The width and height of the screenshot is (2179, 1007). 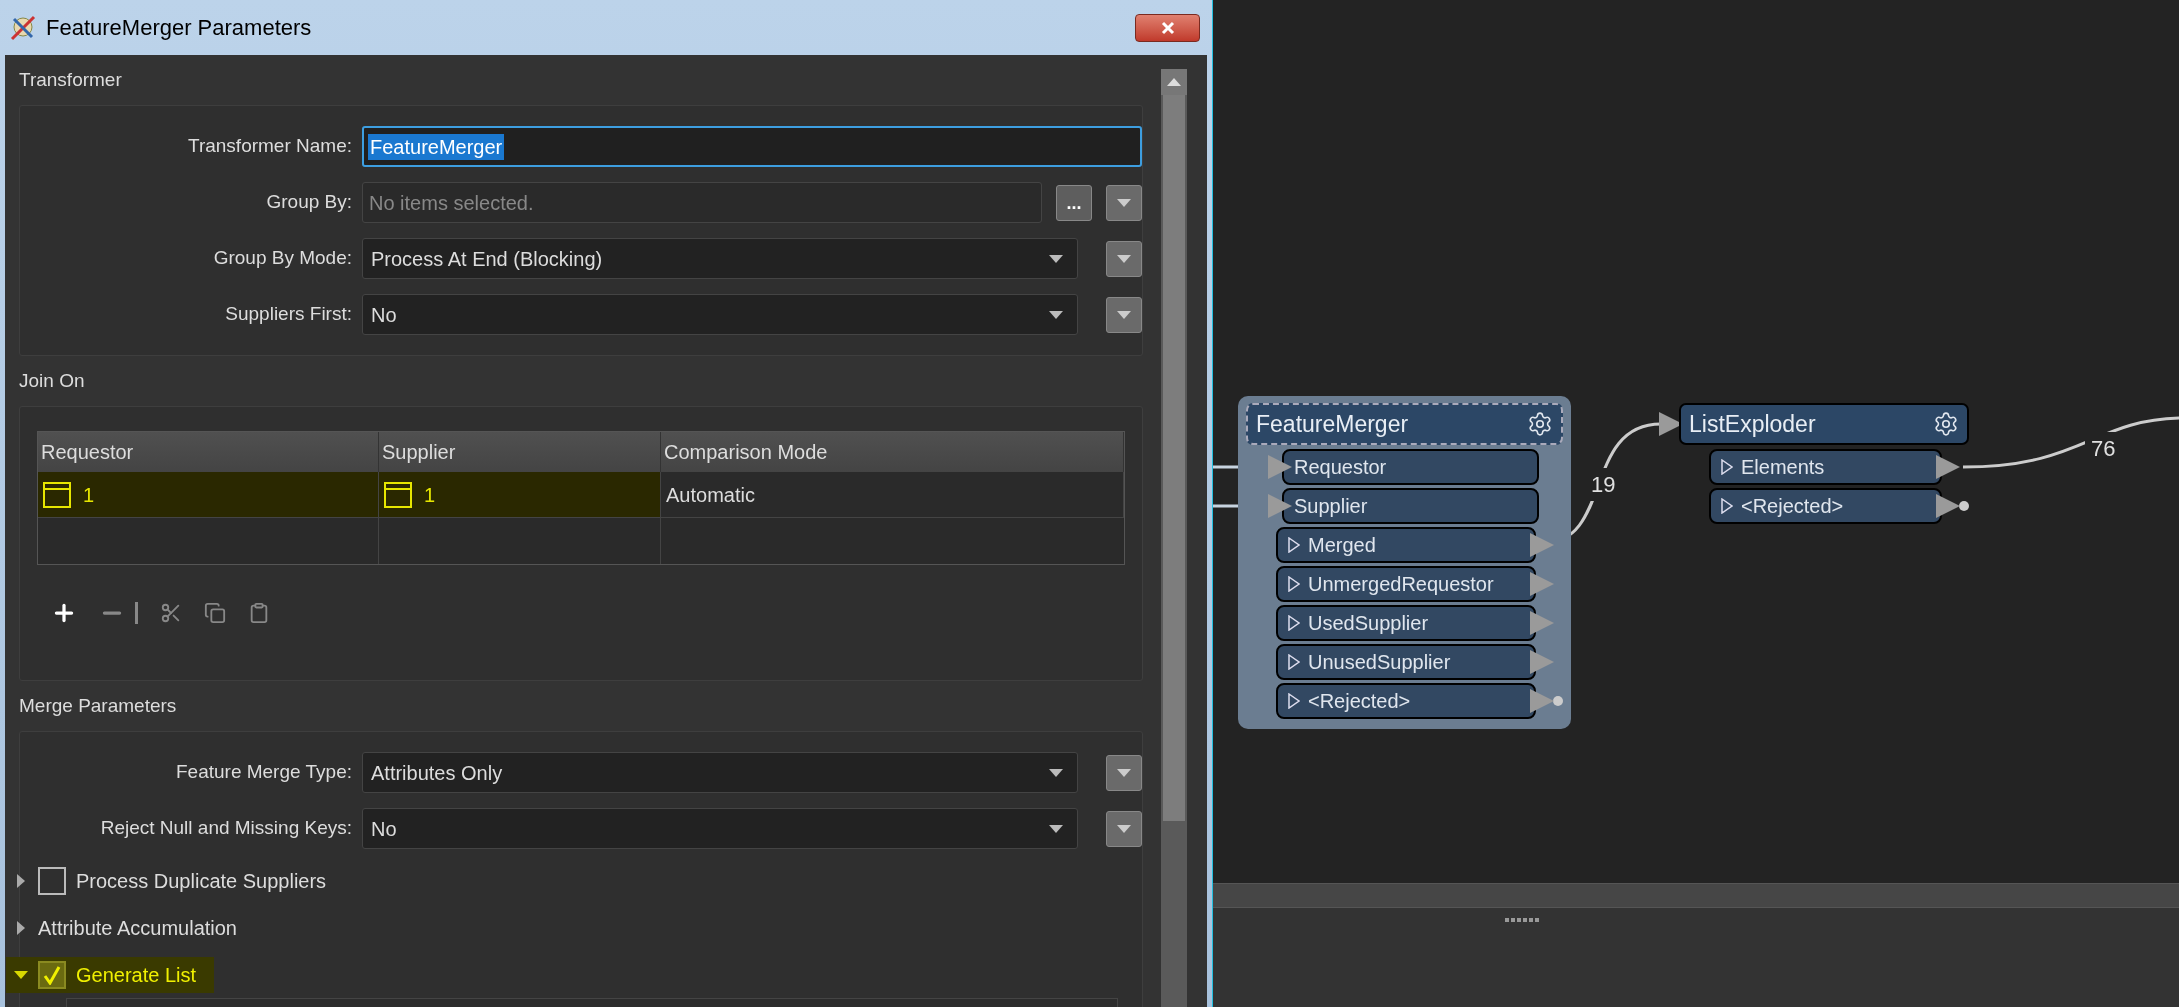 I want to click on paste-button, so click(x=259, y=612).